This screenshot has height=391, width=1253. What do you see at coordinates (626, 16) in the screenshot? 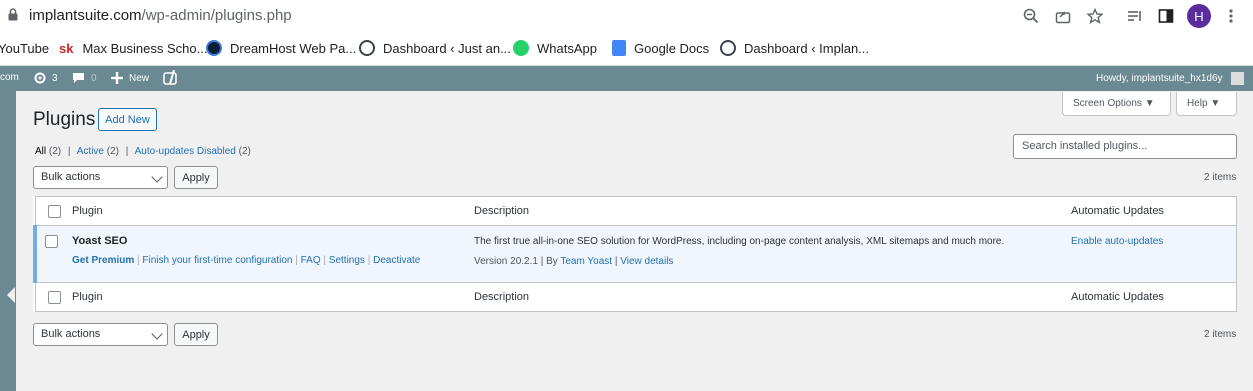
I see `browser-address-bar: implantsuite.com/wp-admin/plugins.php H` at bounding box center [626, 16].